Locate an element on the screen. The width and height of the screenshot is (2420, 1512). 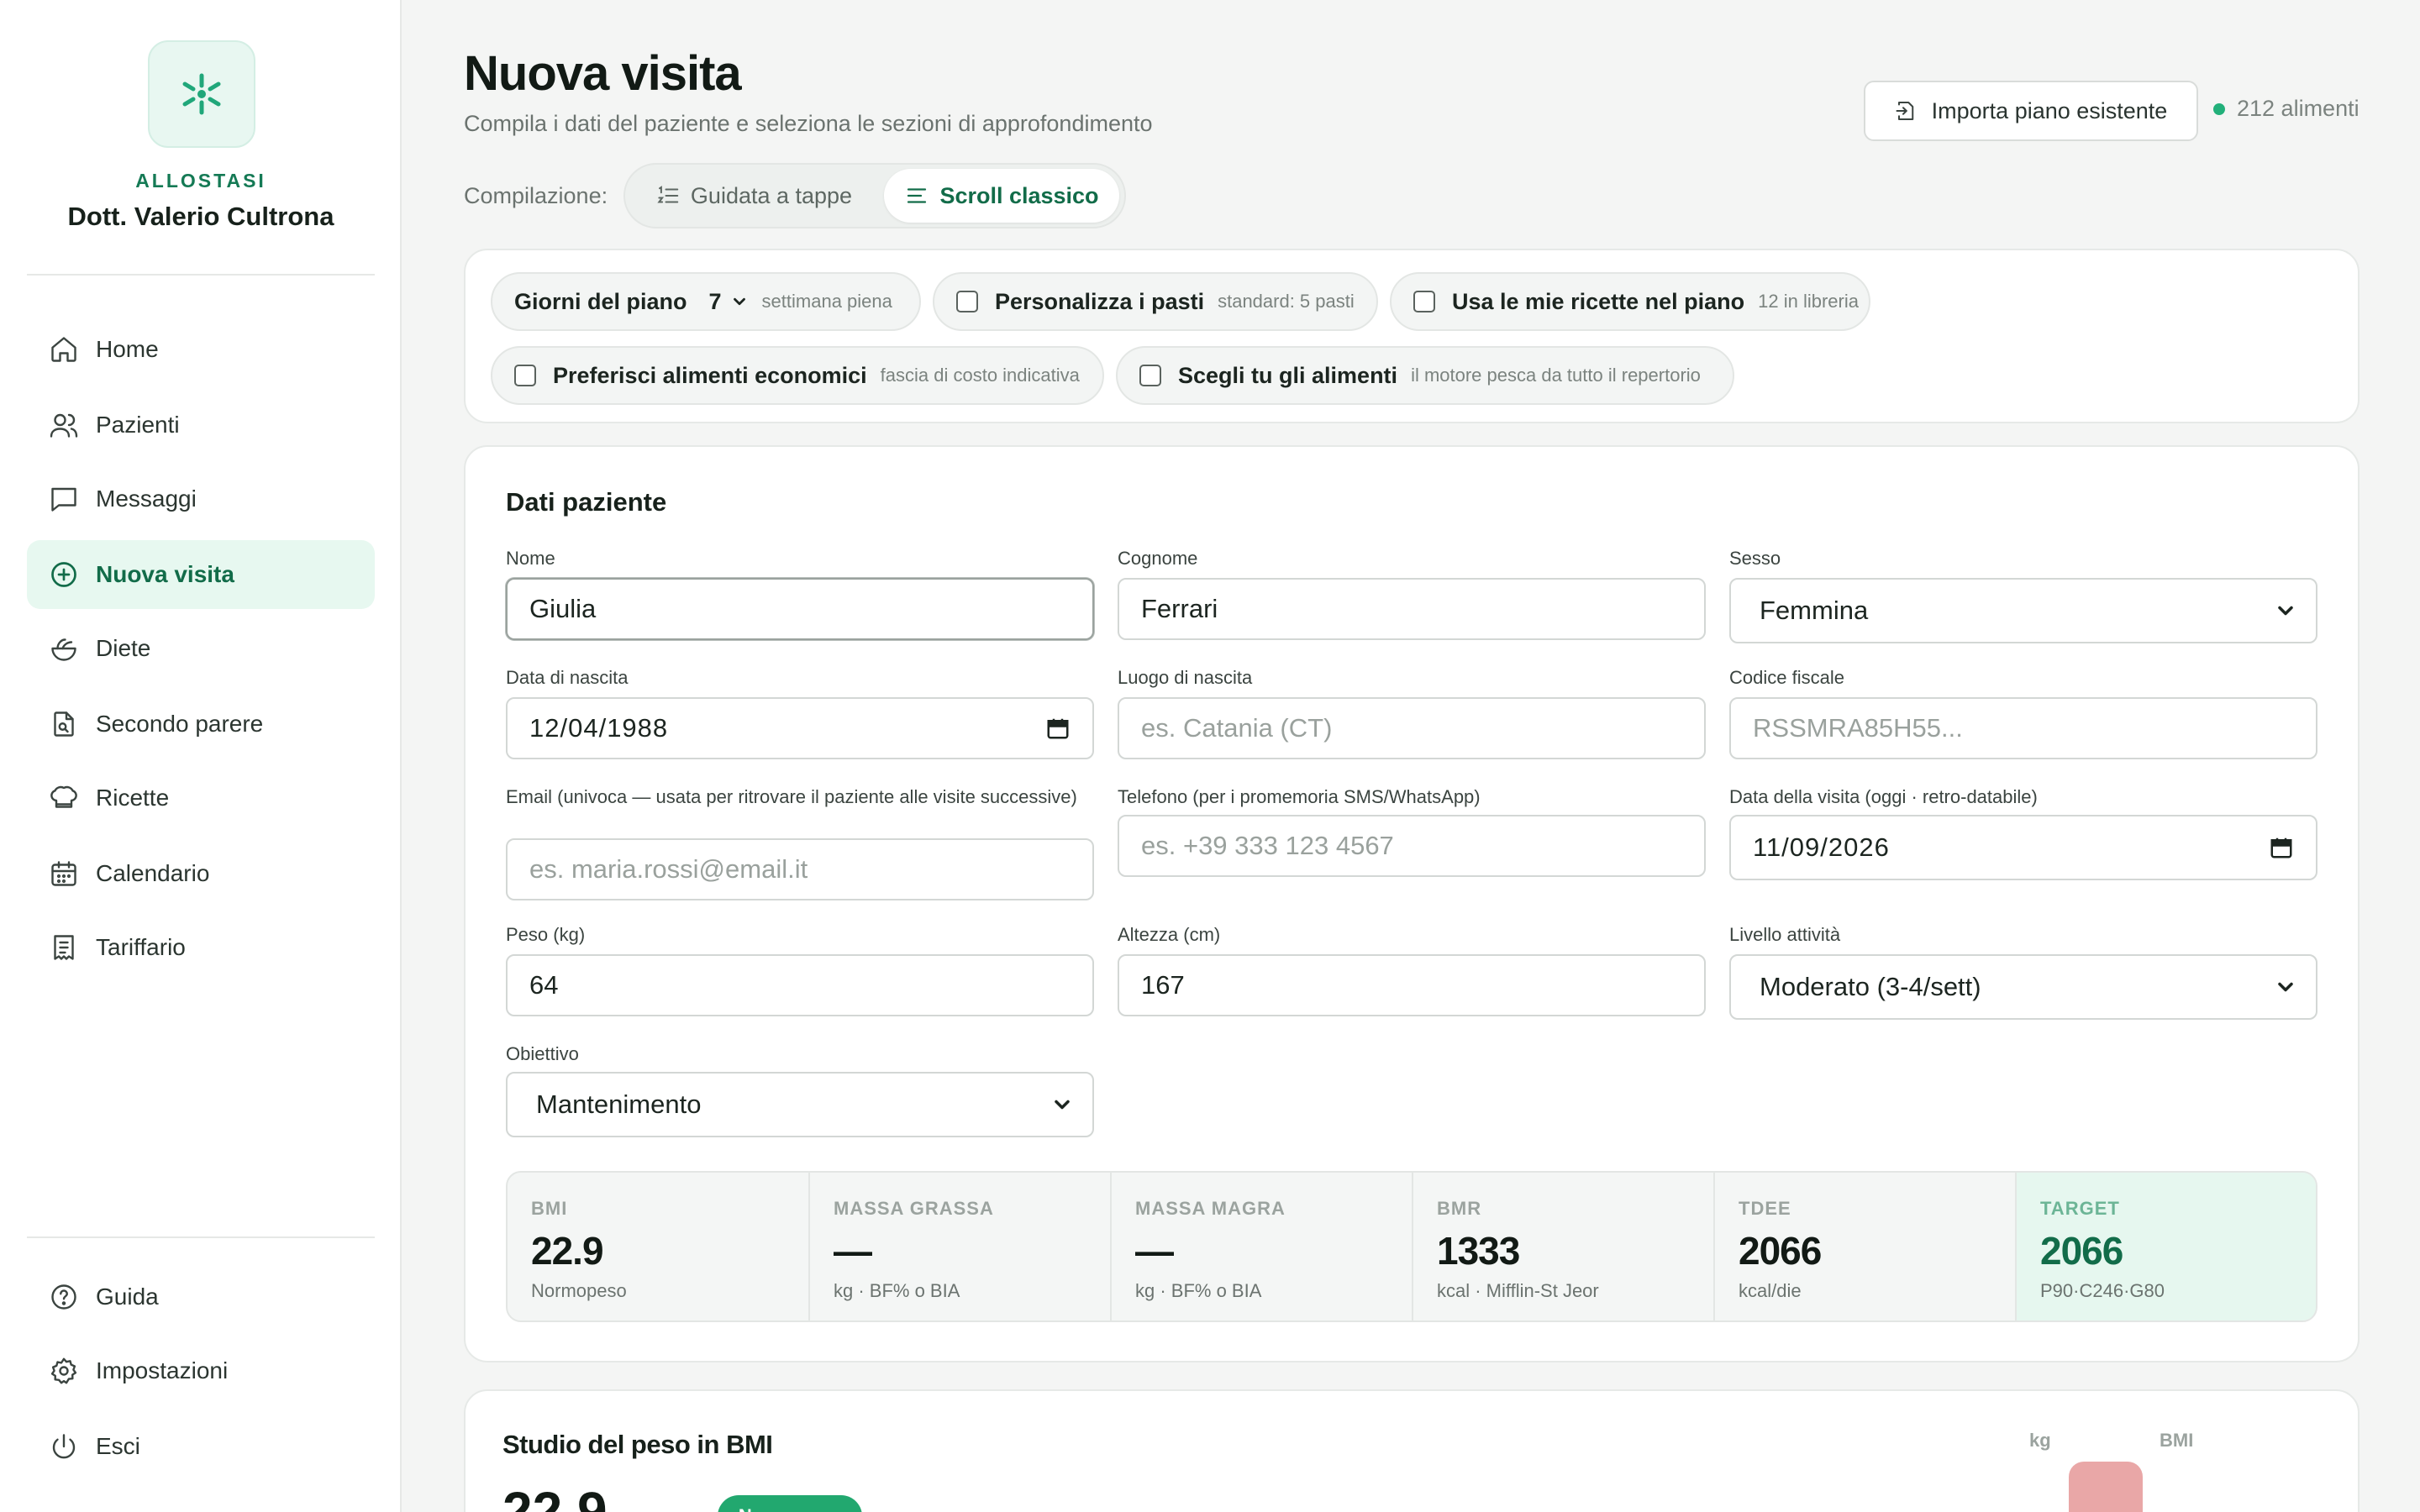
import-plan-button: Importa piano esistente is located at coordinates (2031, 111).